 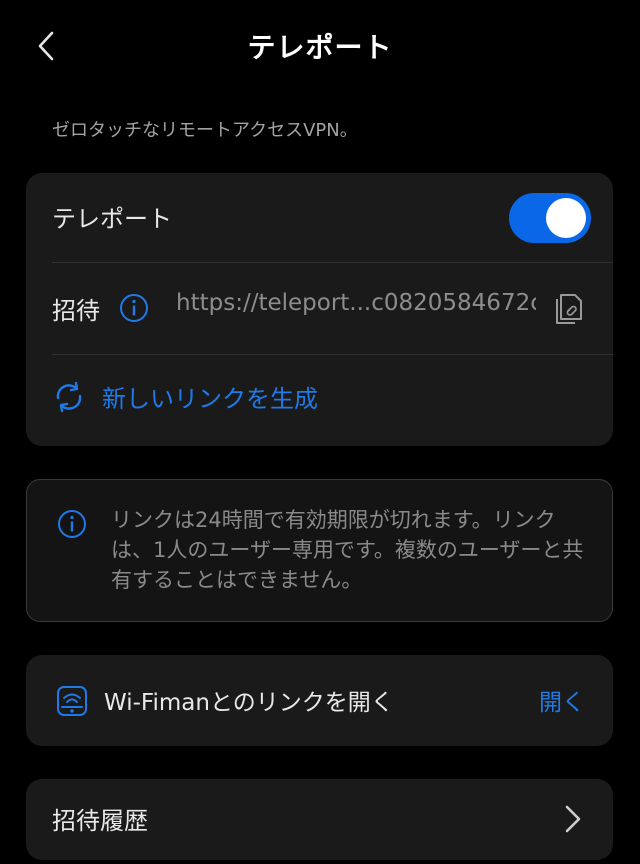 I want to click on teleport-toggle-row: テレポート, so click(x=319, y=217).